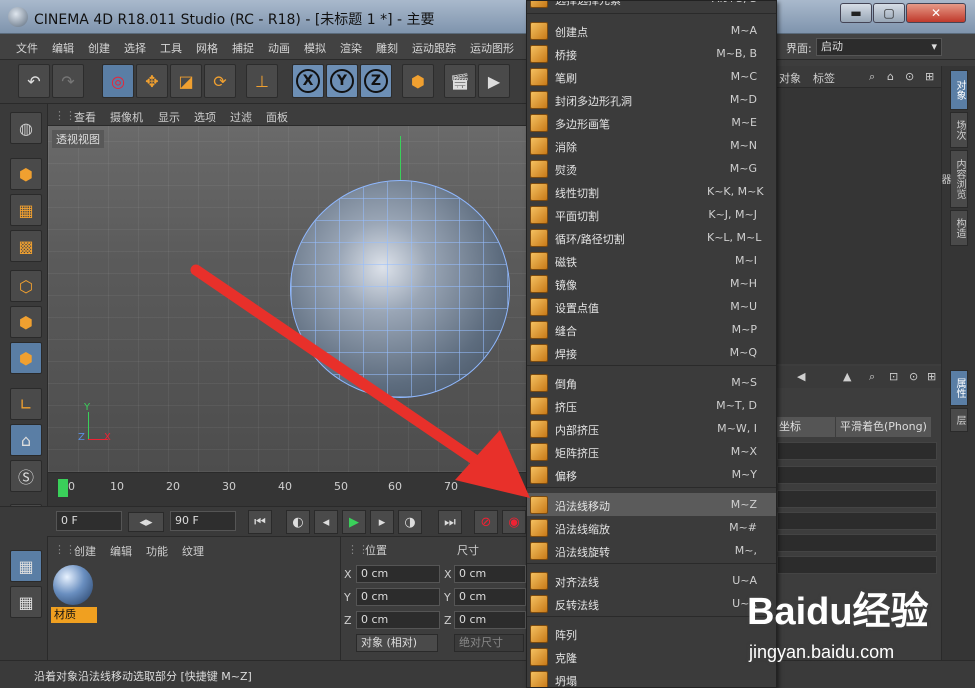 The image size is (975, 688). I want to click on menu-item-bevel: 倒角 M~S, so click(651, 382).